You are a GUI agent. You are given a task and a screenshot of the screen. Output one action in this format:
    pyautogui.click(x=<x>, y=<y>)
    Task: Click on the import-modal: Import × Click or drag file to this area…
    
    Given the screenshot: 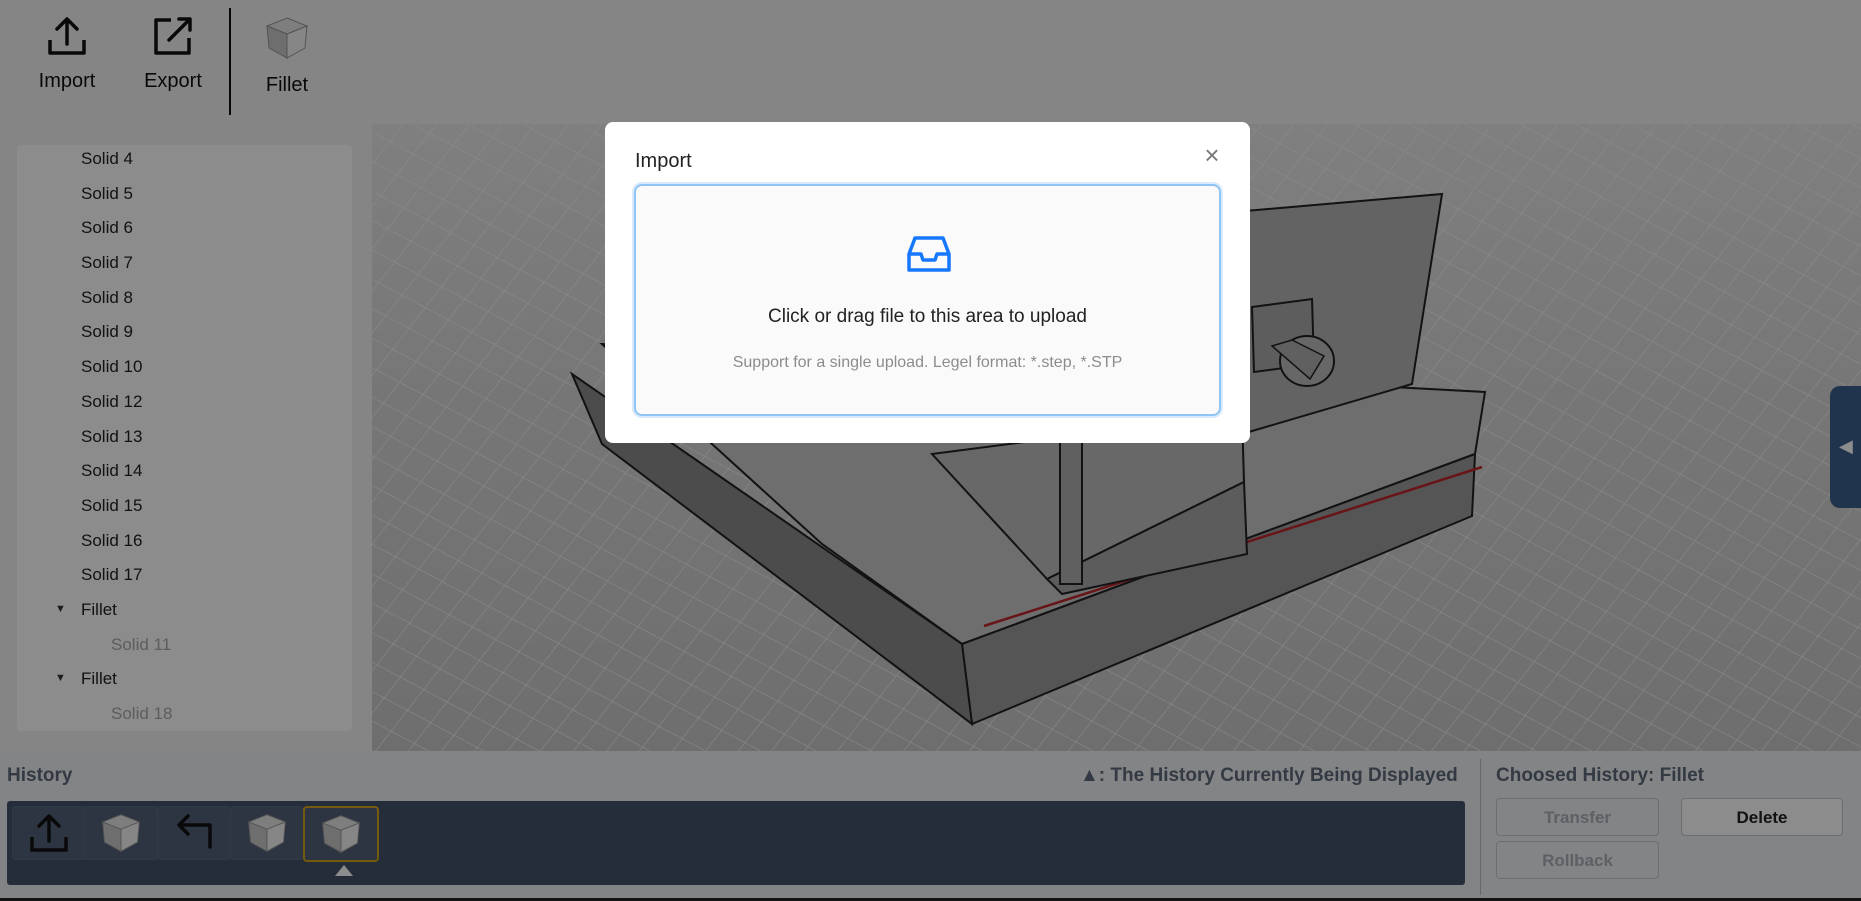 What is the action you would take?
    pyautogui.click(x=927, y=282)
    